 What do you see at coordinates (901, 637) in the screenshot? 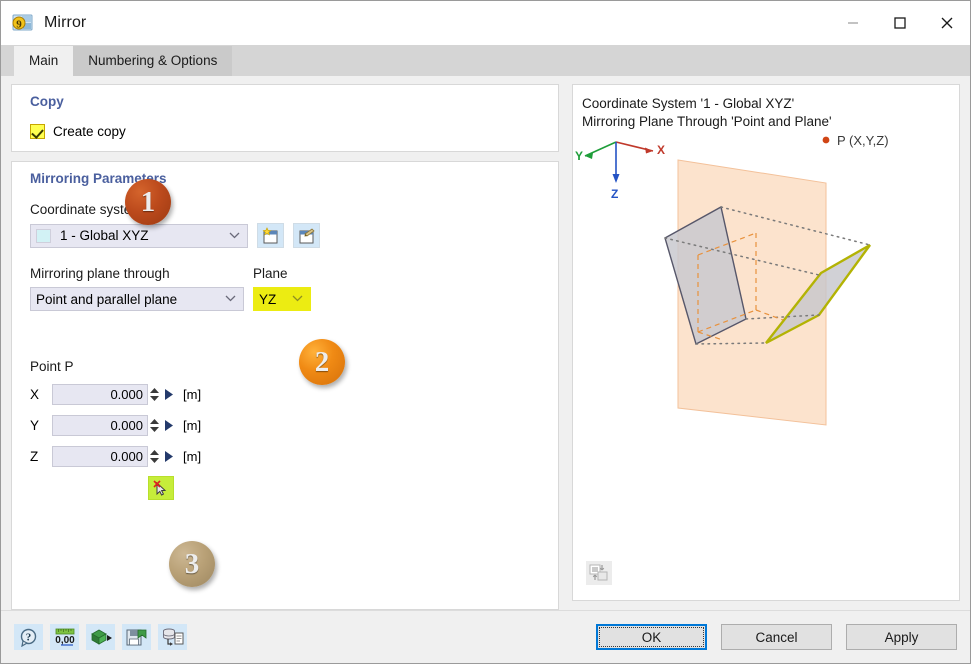
I see `apply-button: Apply` at bounding box center [901, 637].